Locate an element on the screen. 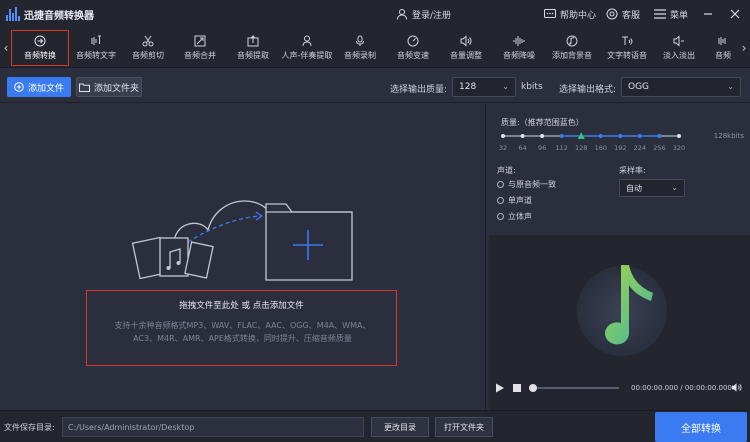  fade-icon is located at coordinates (678, 41).